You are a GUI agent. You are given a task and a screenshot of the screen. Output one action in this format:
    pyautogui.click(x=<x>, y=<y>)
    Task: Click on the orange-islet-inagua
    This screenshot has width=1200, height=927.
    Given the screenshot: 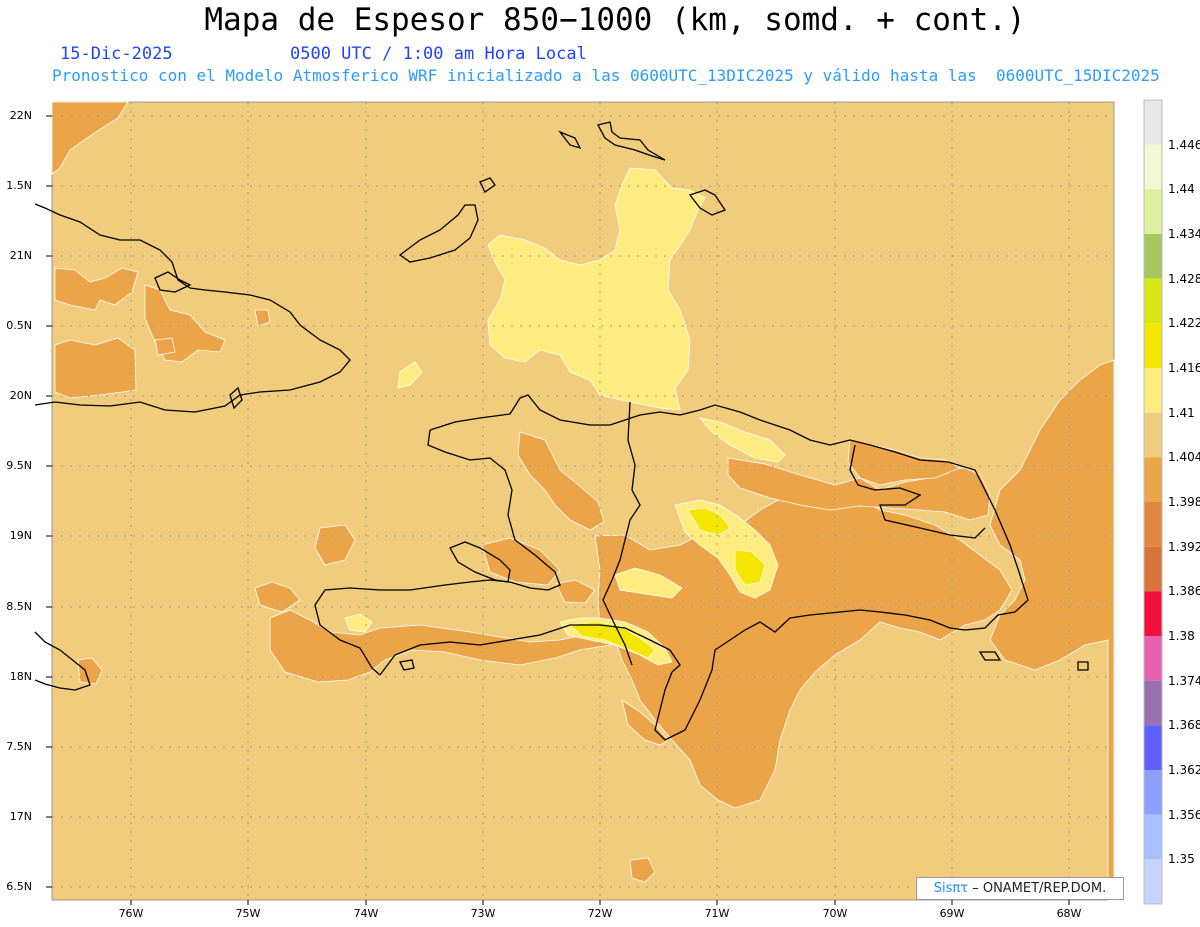 What is the action you would take?
    pyautogui.click(x=165, y=346)
    